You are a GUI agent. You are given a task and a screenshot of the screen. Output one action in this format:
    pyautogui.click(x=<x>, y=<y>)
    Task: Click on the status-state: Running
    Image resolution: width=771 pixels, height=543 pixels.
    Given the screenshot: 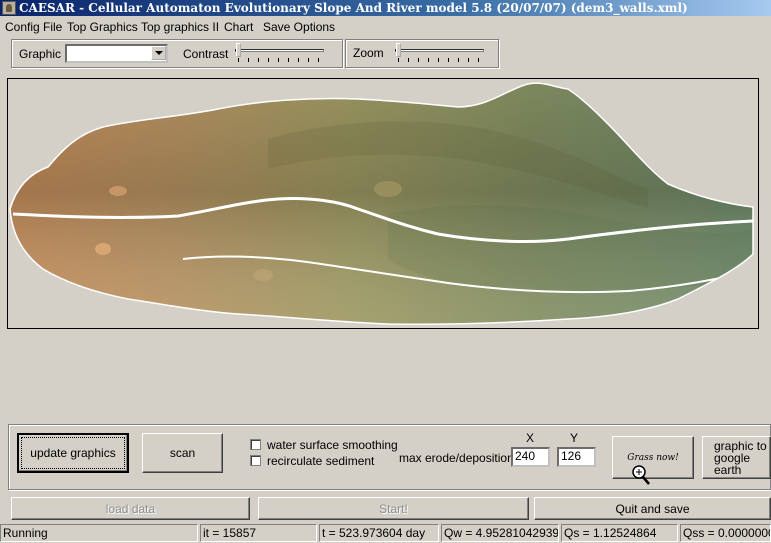 What is the action you would take?
    pyautogui.click(x=99, y=533)
    